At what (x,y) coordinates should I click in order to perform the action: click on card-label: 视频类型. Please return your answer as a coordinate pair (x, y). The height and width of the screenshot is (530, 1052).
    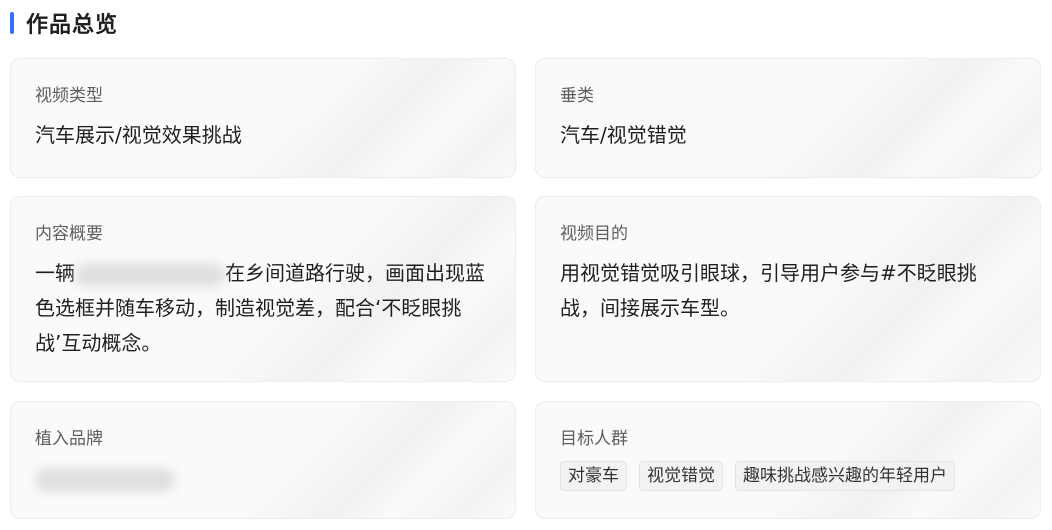
    Looking at the image, I should click on (69, 96).